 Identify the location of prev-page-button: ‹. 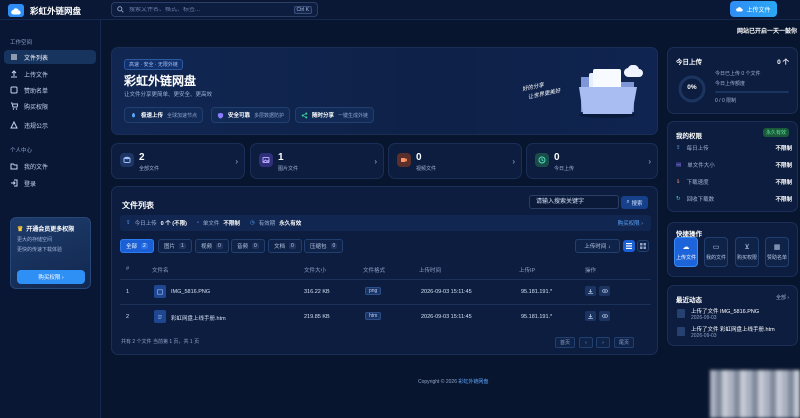
(586, 342).